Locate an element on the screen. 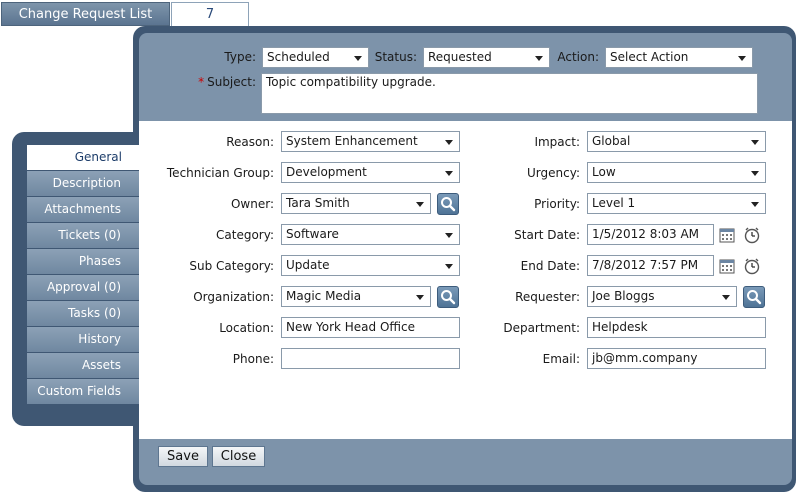 This screenshot has height=492, width=796. email-input: jb@mm.company is located at coordinates (676, 358).